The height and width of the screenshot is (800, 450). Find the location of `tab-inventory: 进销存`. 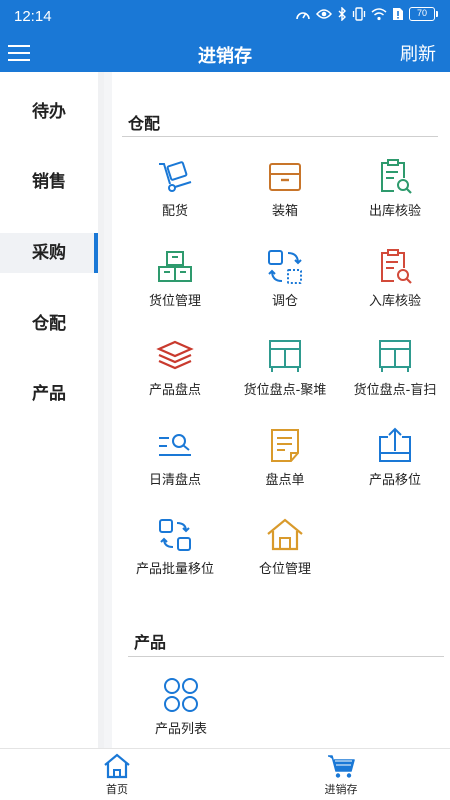

tab-inventory: 进销存 is located at coordinates (341, 776).